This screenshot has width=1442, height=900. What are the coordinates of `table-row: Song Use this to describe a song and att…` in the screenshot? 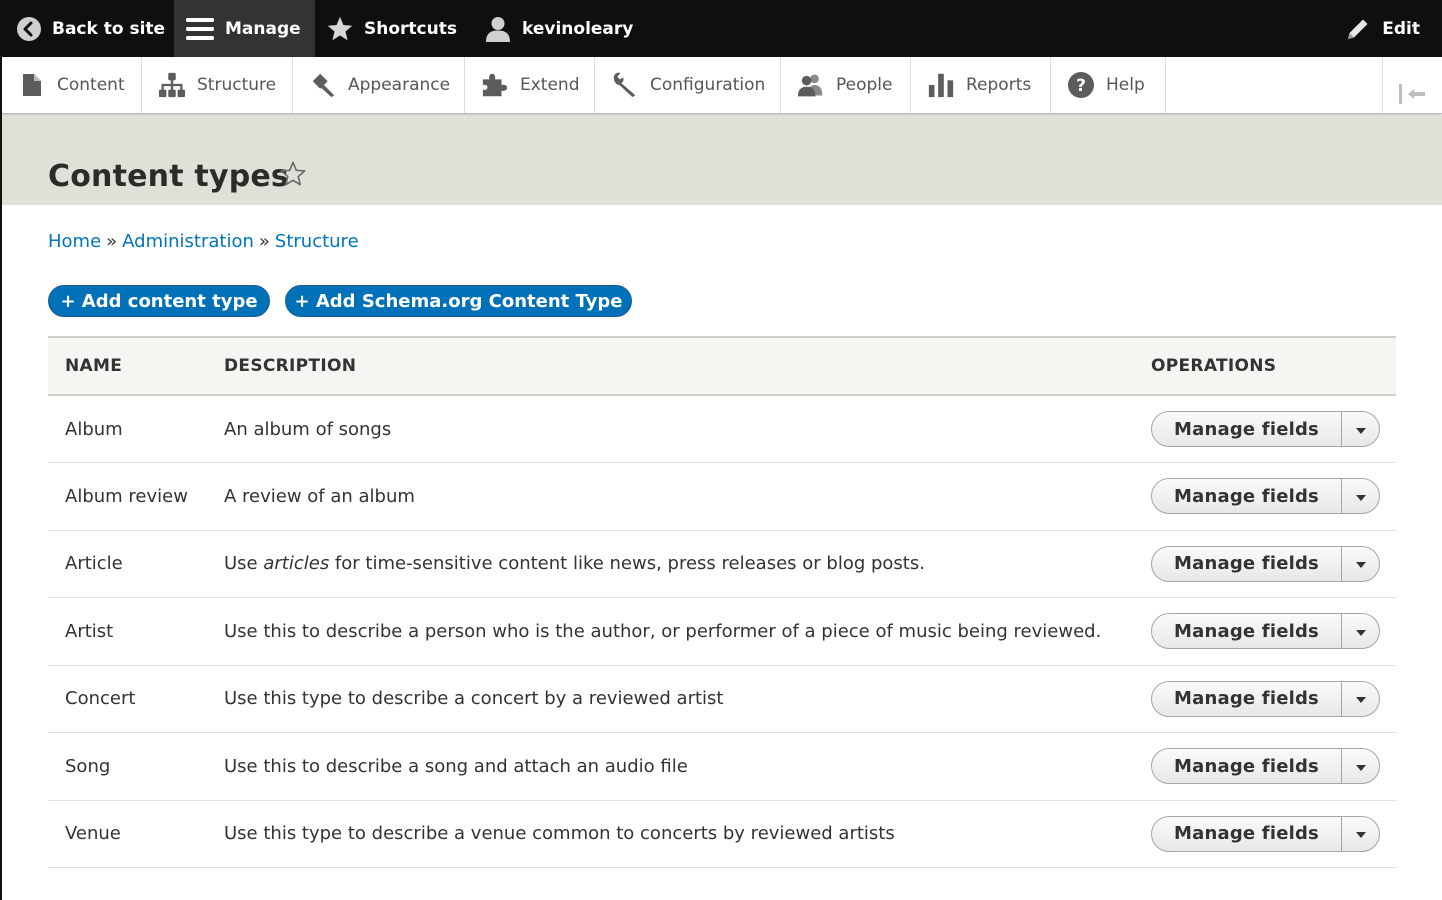 It's located at (722, 767).